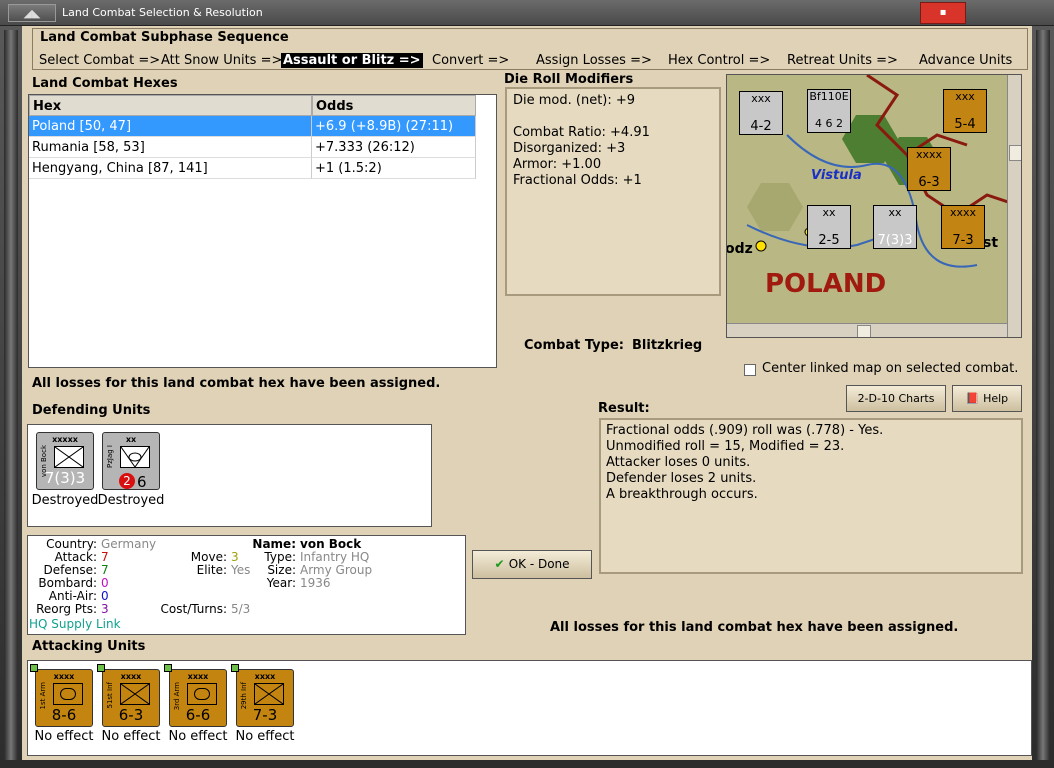  What do you see at coordinates (943, 13) in the screenshot?
I see `close-button: ▪` at bounding box center [943, 13].